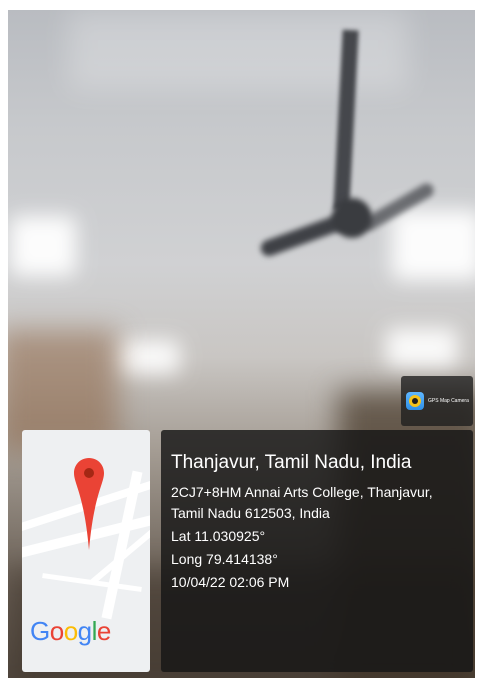 The width and height of the screenshot is (477, 687). What do you see at coordinates (422, 348) in the screenshot?
I see `ceiling-light-right-mid` at bounding box center [422, 348].